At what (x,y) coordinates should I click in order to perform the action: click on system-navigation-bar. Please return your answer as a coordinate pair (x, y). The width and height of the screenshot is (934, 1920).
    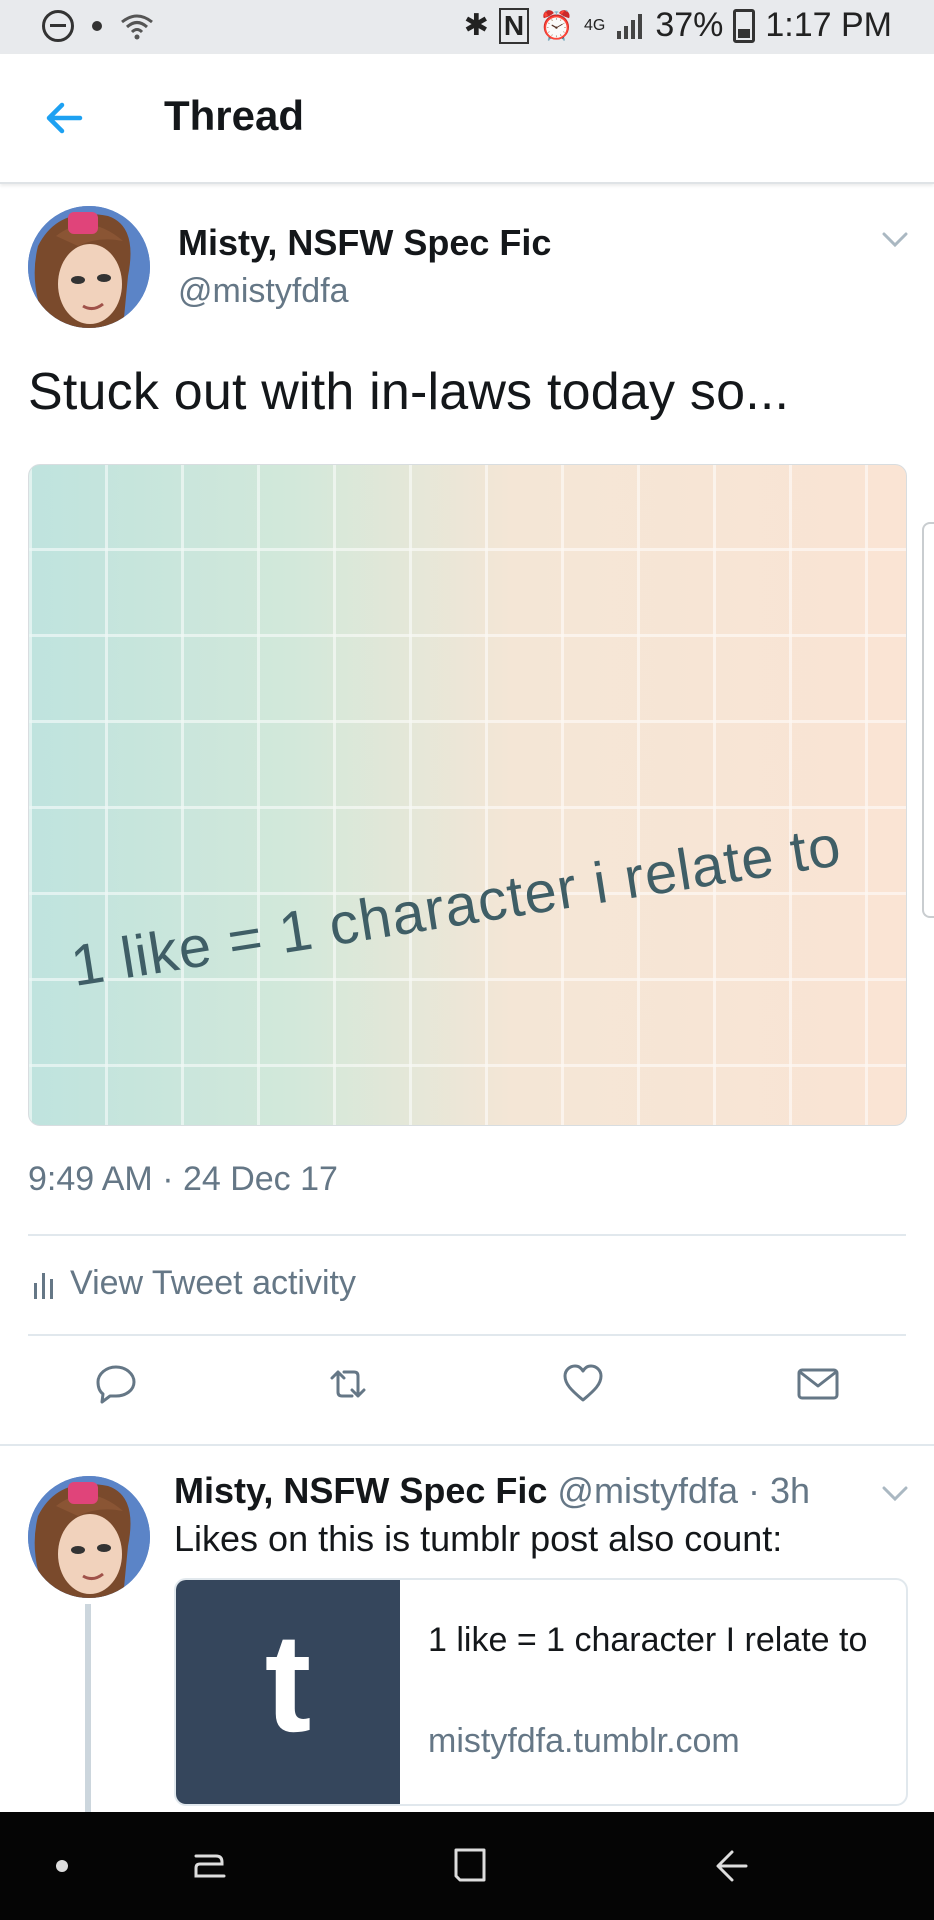
    Looking at the image, I should click on (467, 1866).